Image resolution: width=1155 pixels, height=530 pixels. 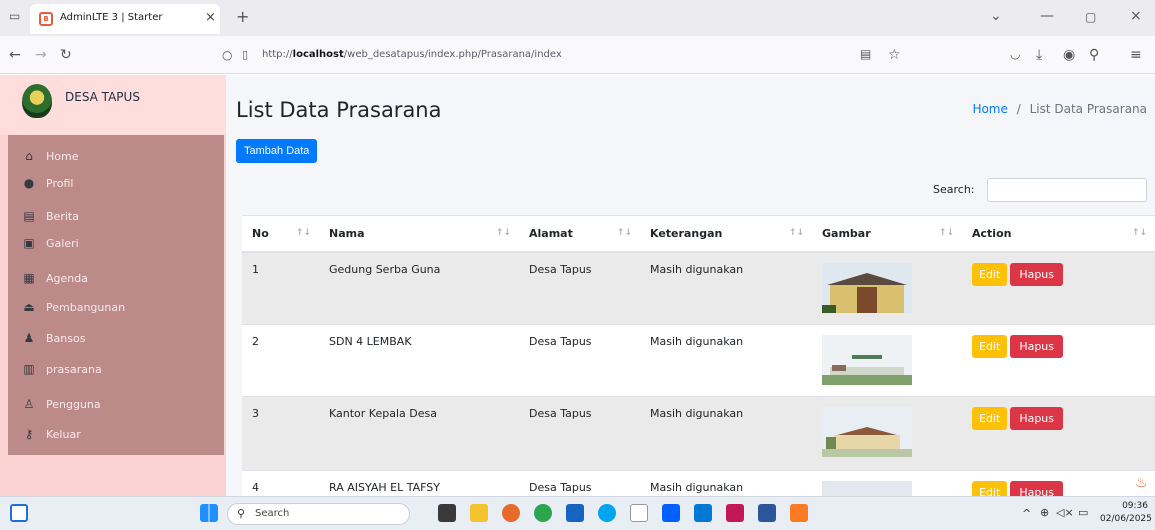 What do you see at coordinates (767, 513) in the screenshot?
I see `word-icon` at bounding box center [767, 513].